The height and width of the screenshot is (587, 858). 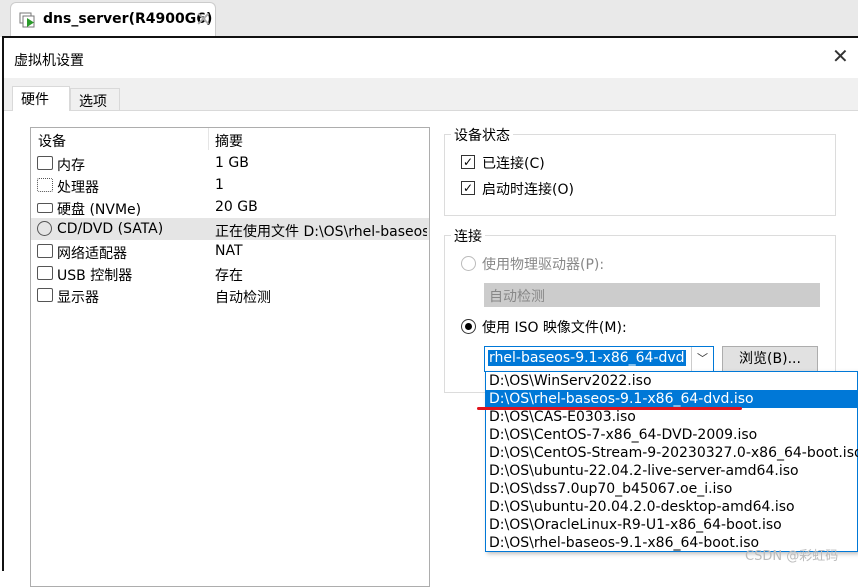 What do you see at coordinates (429, 18) in the screenshot?
I see `app-tab-bar: dns_server(R4900G6) ✕` at bounding box center [429, 18].